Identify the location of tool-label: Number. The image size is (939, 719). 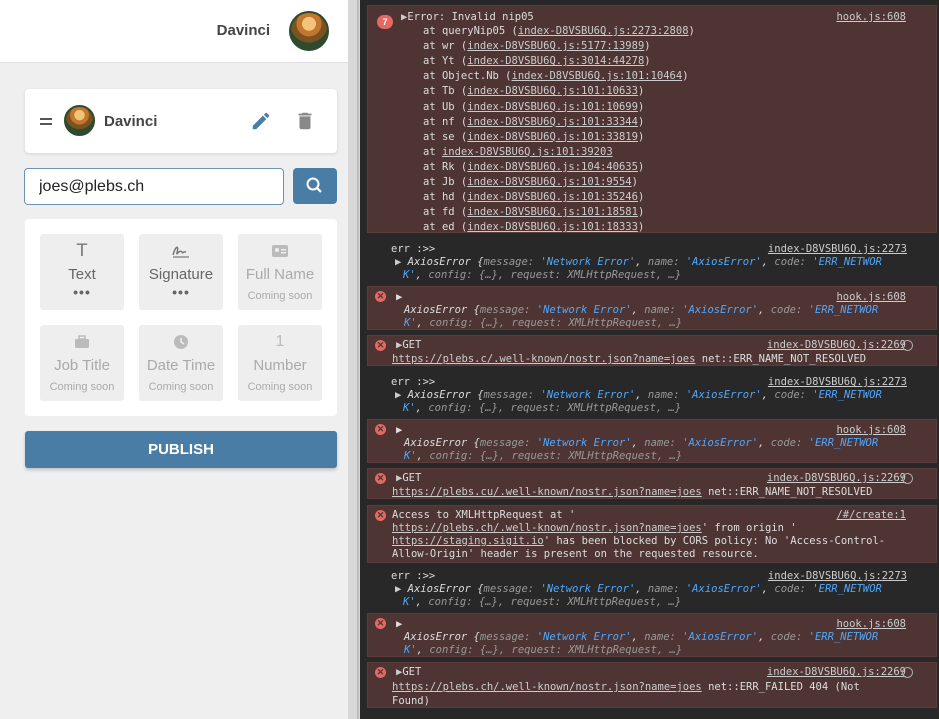
(280, 365).